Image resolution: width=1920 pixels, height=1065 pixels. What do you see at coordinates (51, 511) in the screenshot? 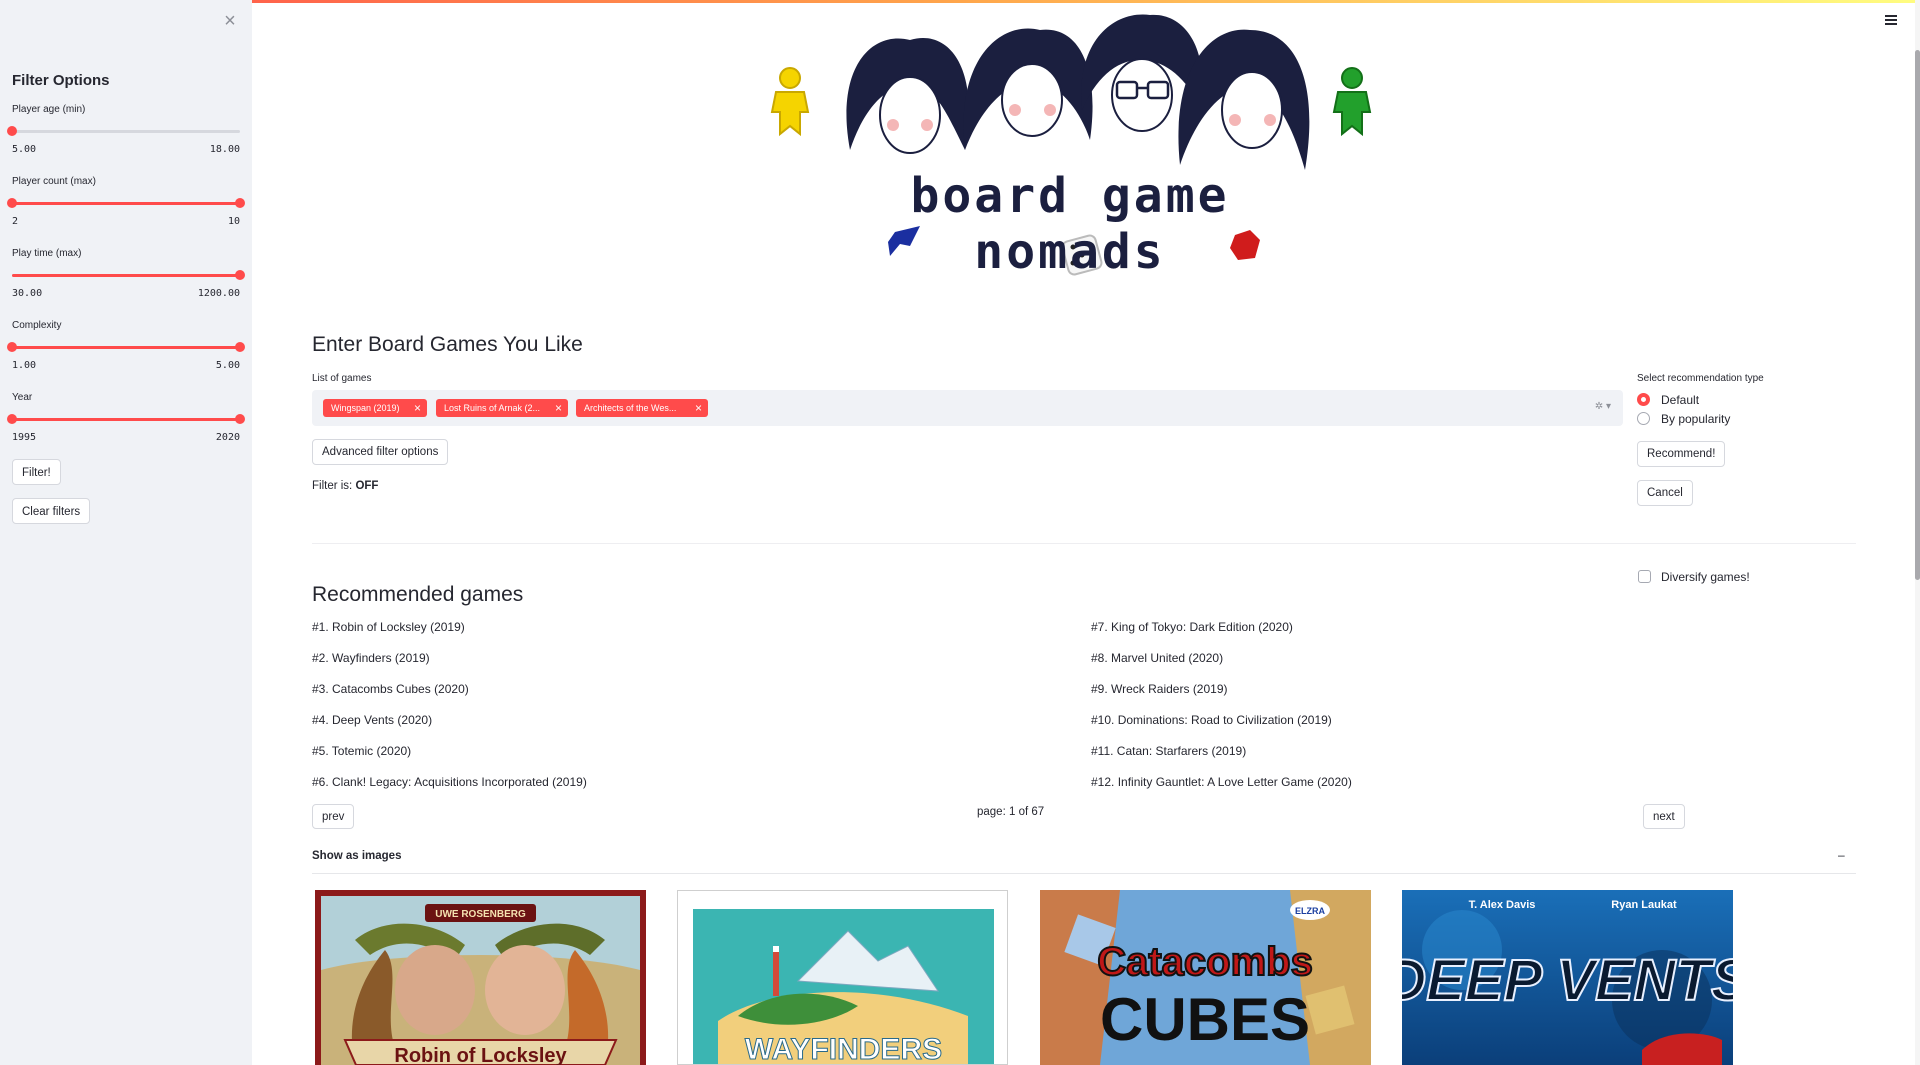
I see `clear-filters-button: Clear filters` at bounding box center [51, 511].